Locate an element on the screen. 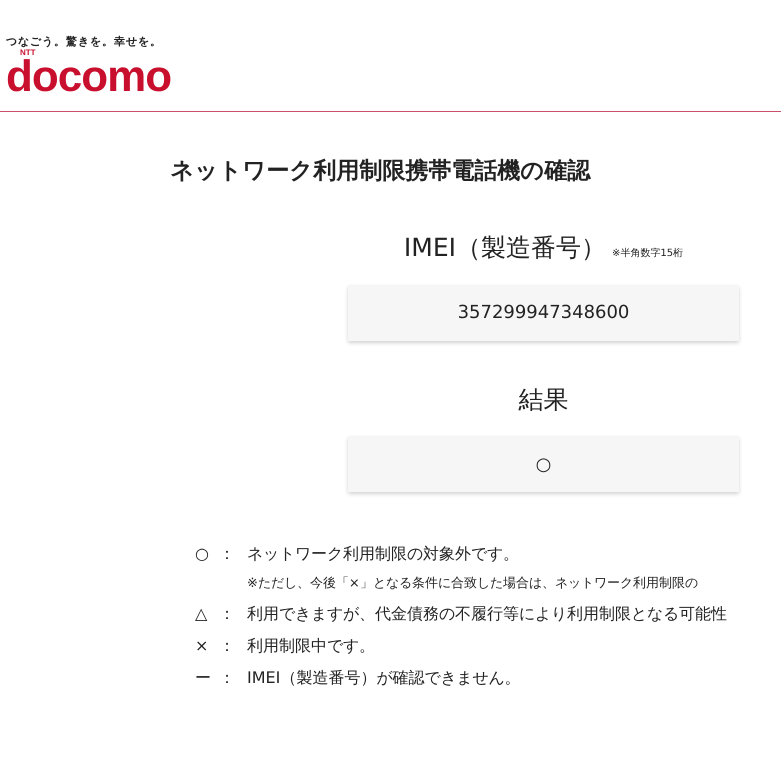  tagline: つなごう。驚きを。幸せを。 is located at coordinates (84, 42).